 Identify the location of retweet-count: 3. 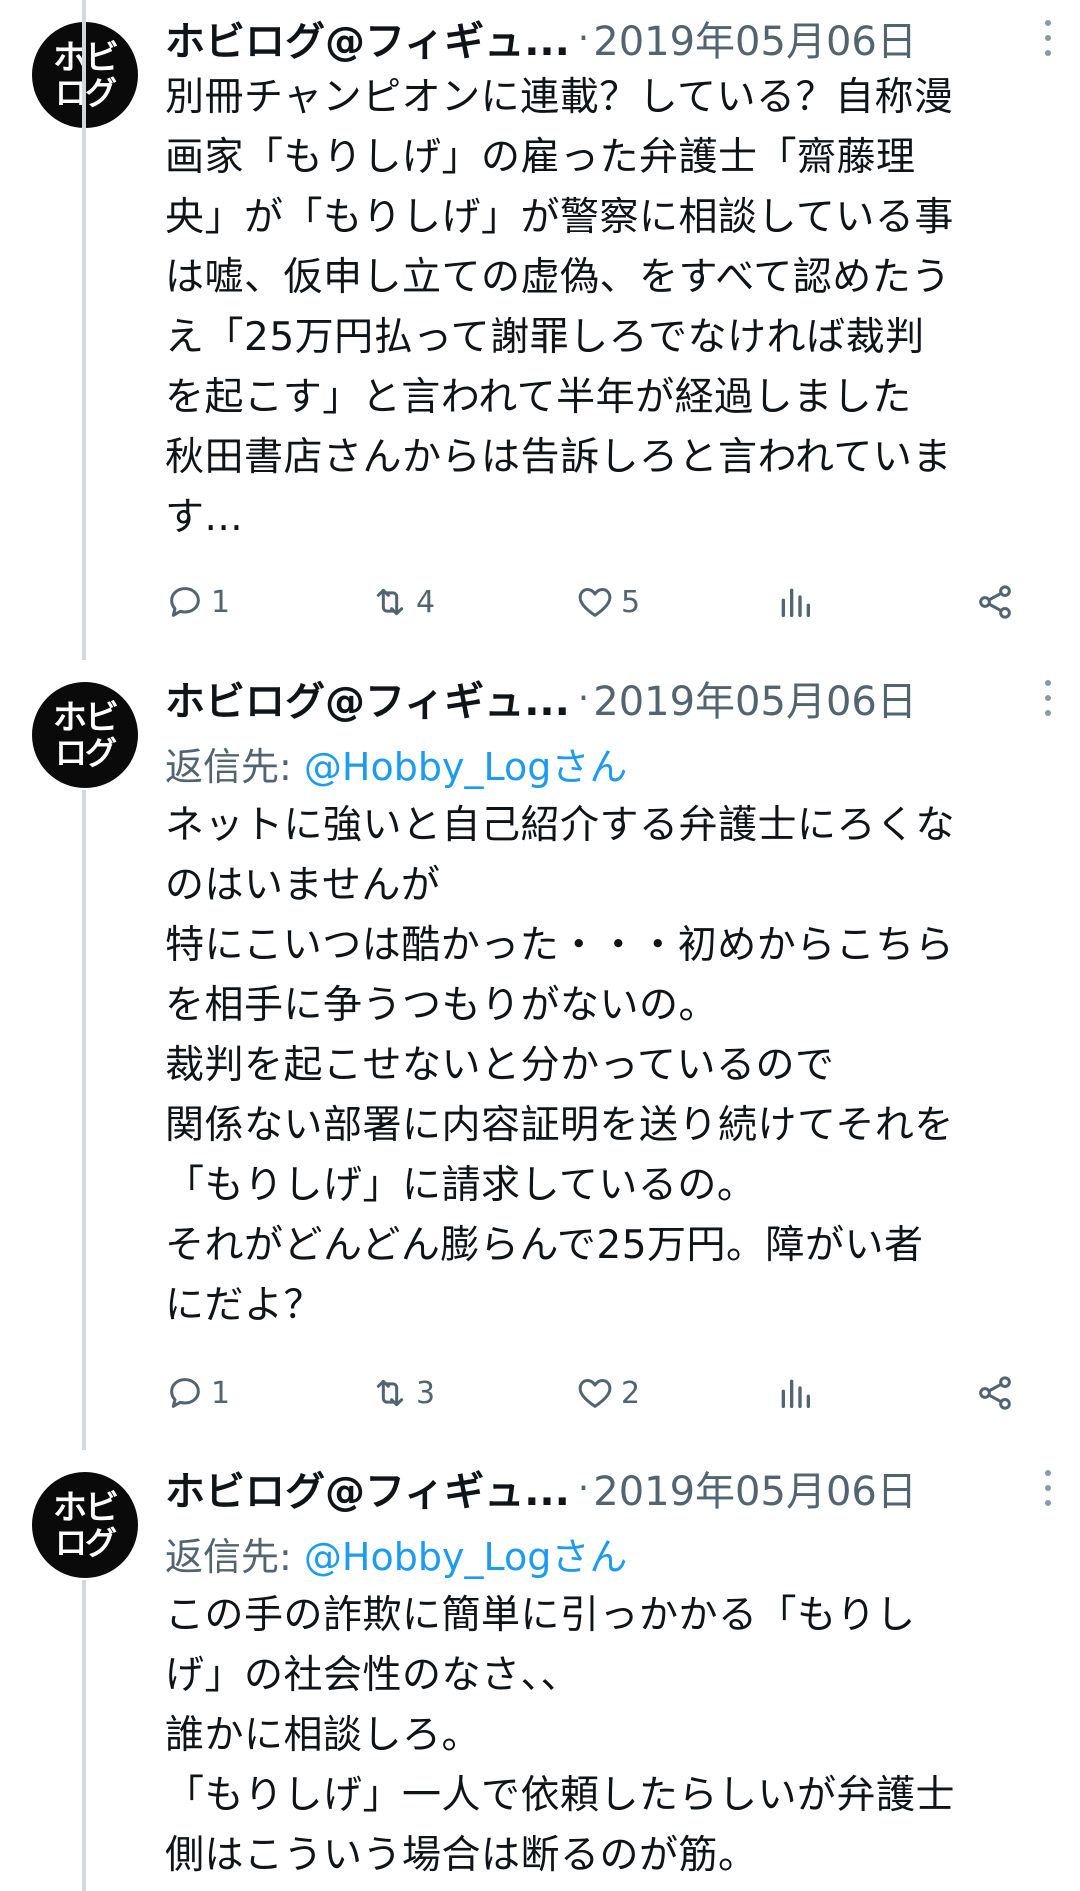
(426, 1393).